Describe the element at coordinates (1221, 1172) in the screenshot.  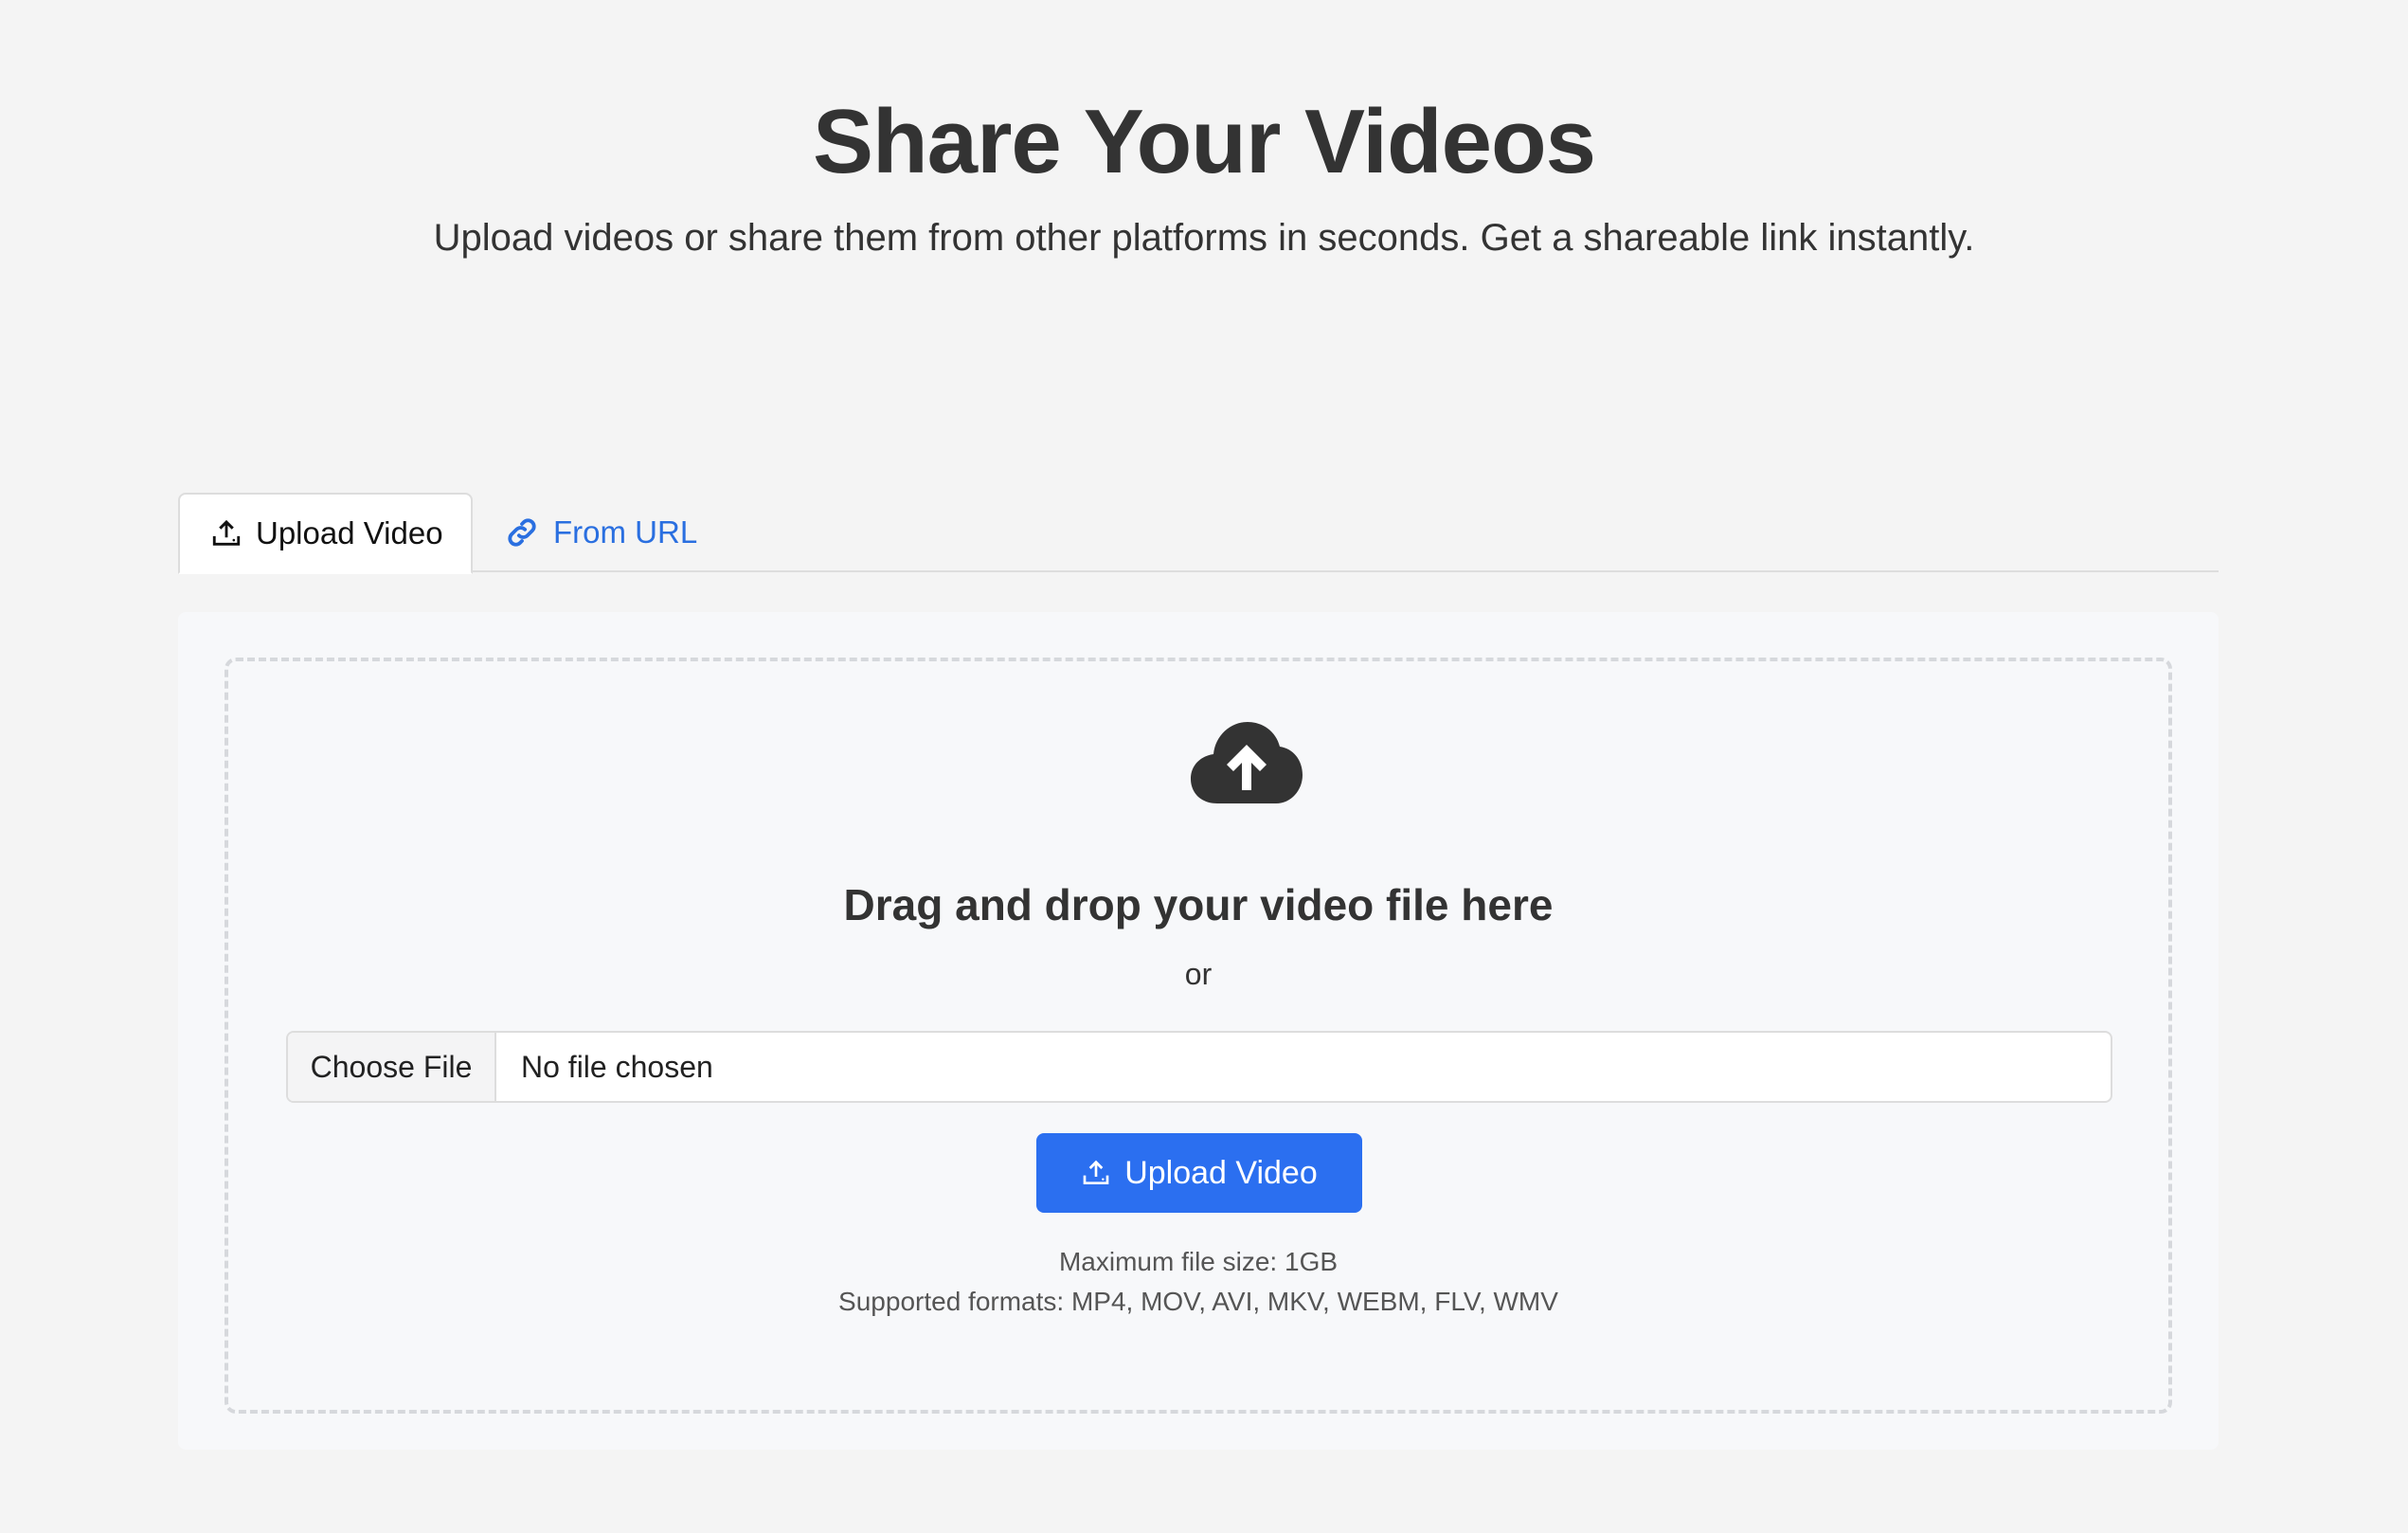
I see `upload-video-button-label: Upload Video` at that location.